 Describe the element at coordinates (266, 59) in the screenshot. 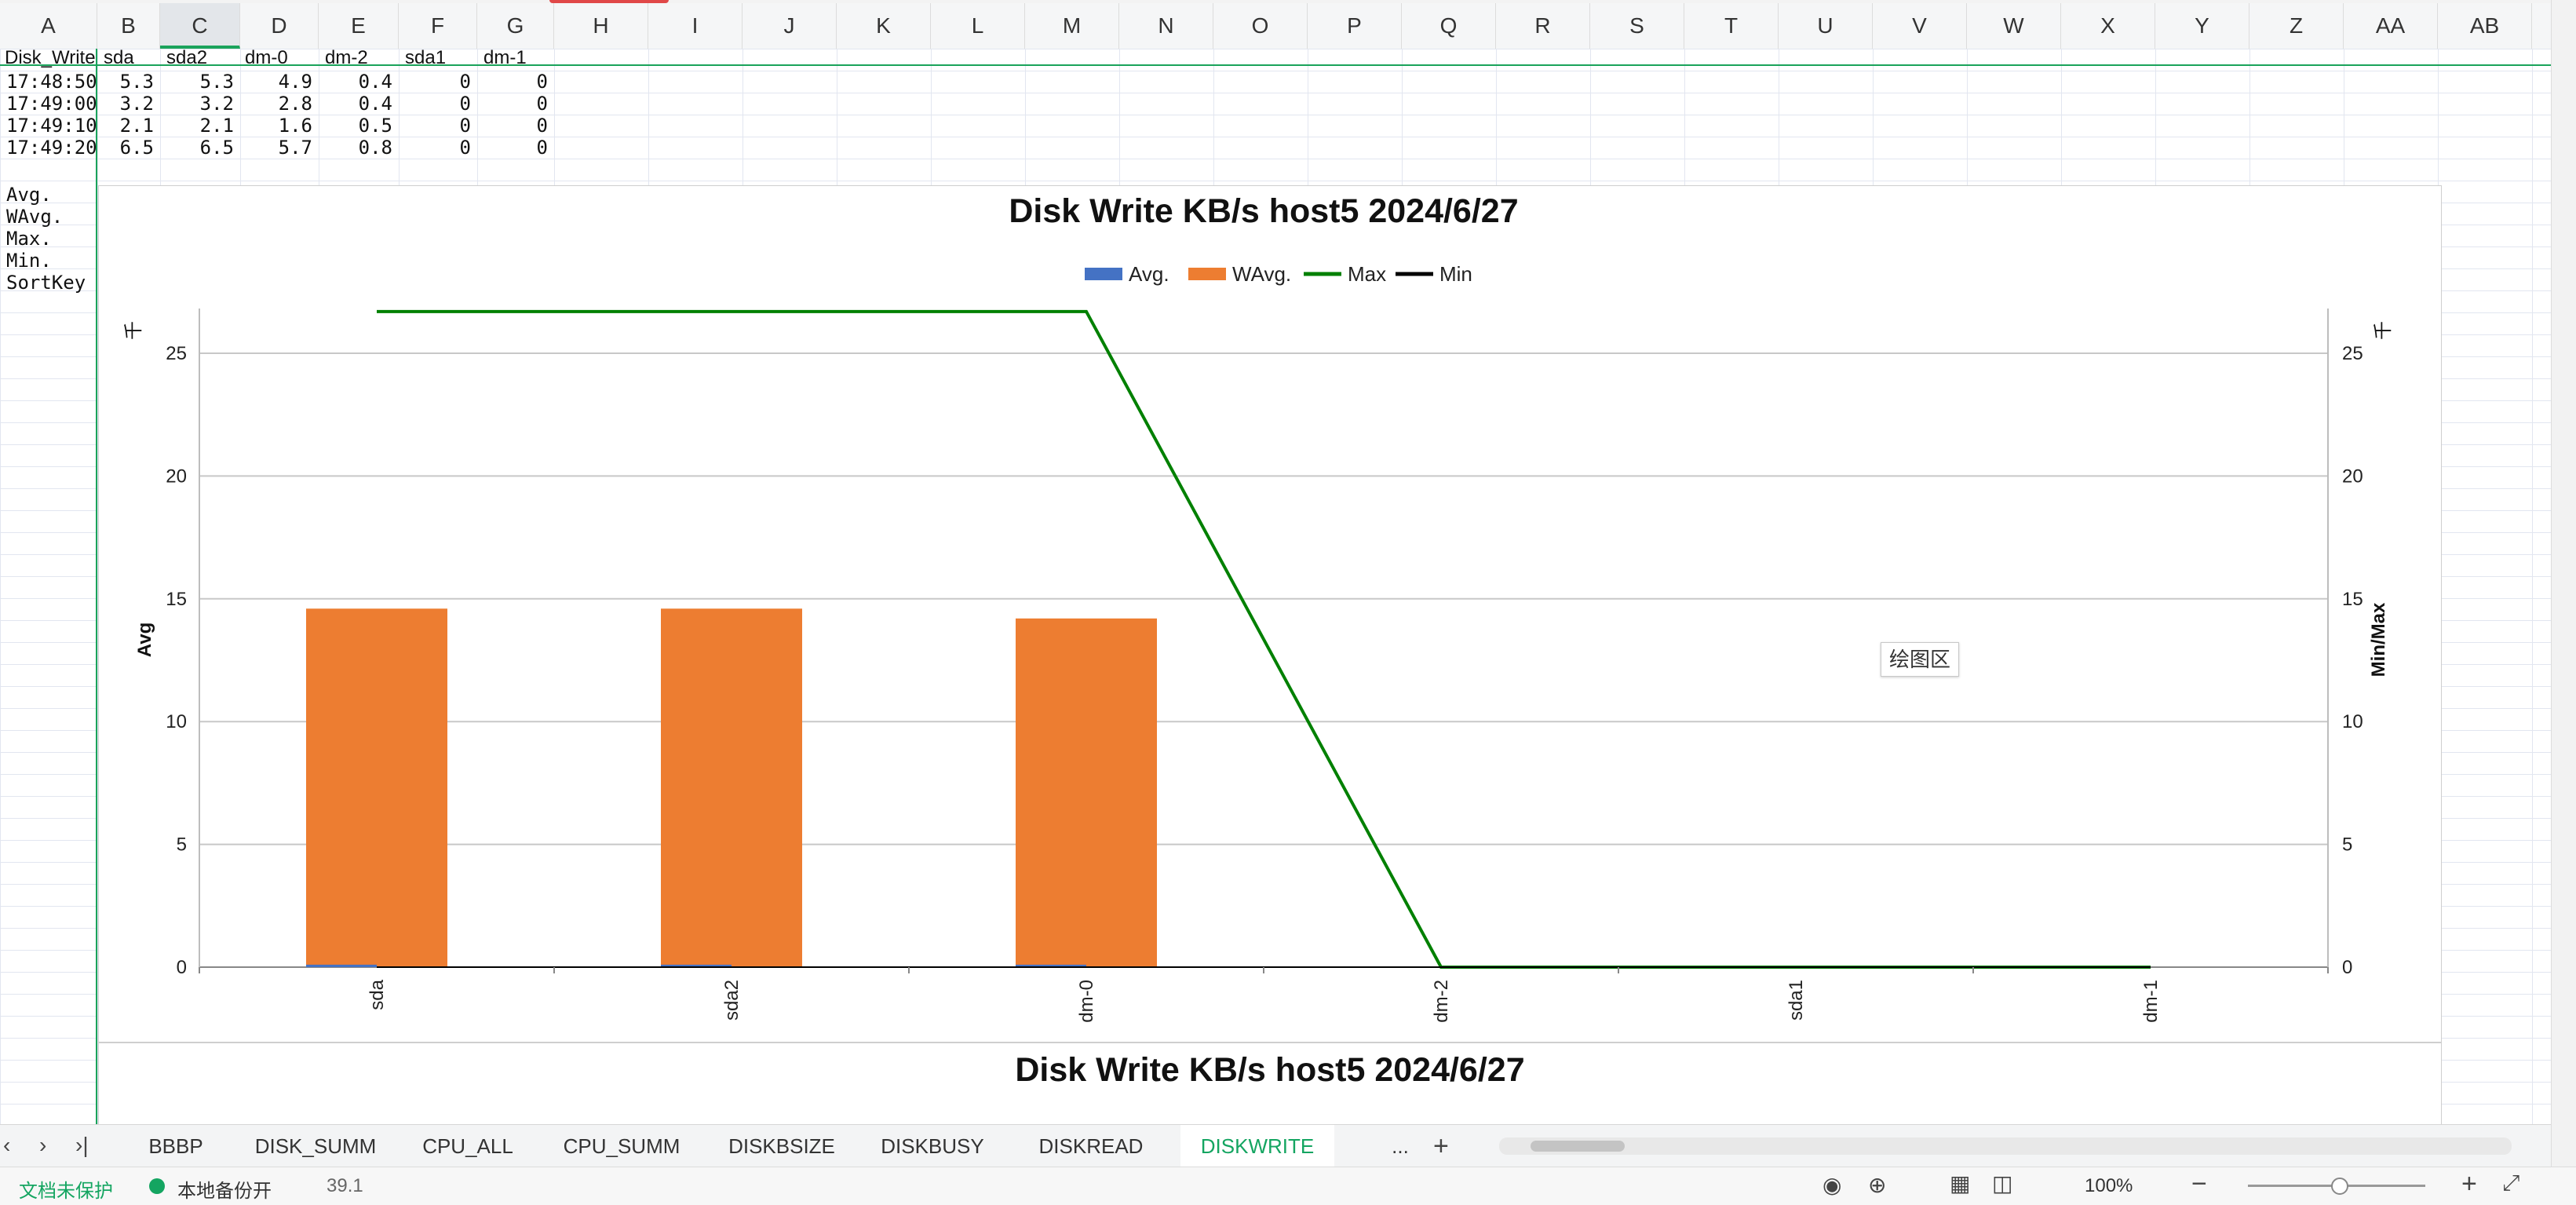

I see `header-cell: dm-0` at that location.